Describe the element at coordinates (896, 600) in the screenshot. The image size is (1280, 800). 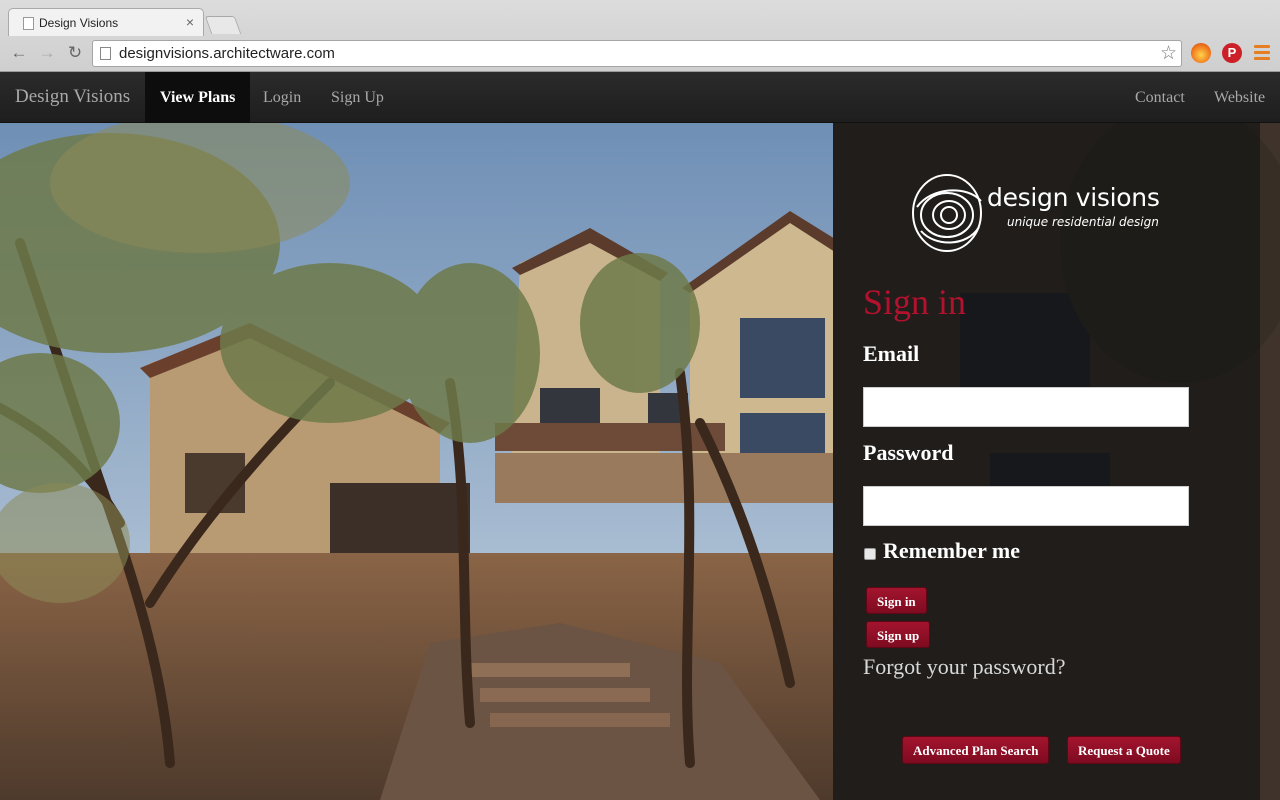
I see `signin-button: Sign in` at that location.